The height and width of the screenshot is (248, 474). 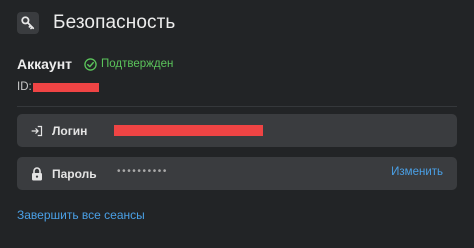 What do you see at coordinates (417, 172) in the screenshot?
I see `change-password-link: Изменить` at bounding box center [417, 172].